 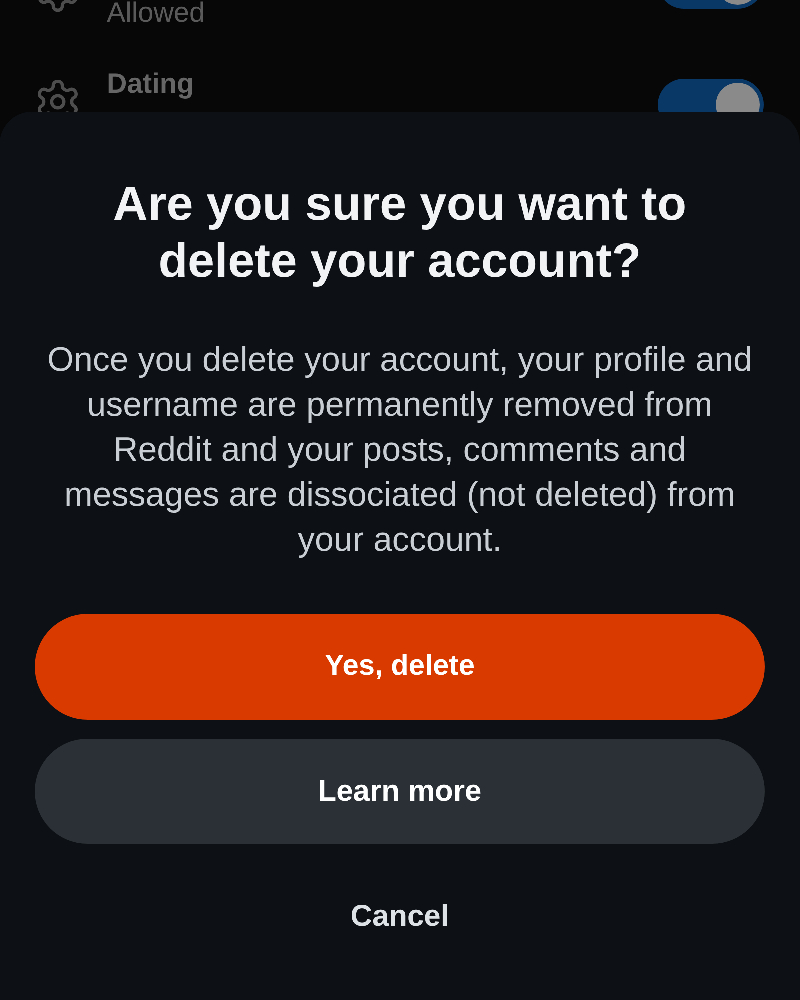 What do you see at coordinates (400, 791) in the screenshot?
I see `learn-more-button: Learn more` at bounding box center [400, 791].